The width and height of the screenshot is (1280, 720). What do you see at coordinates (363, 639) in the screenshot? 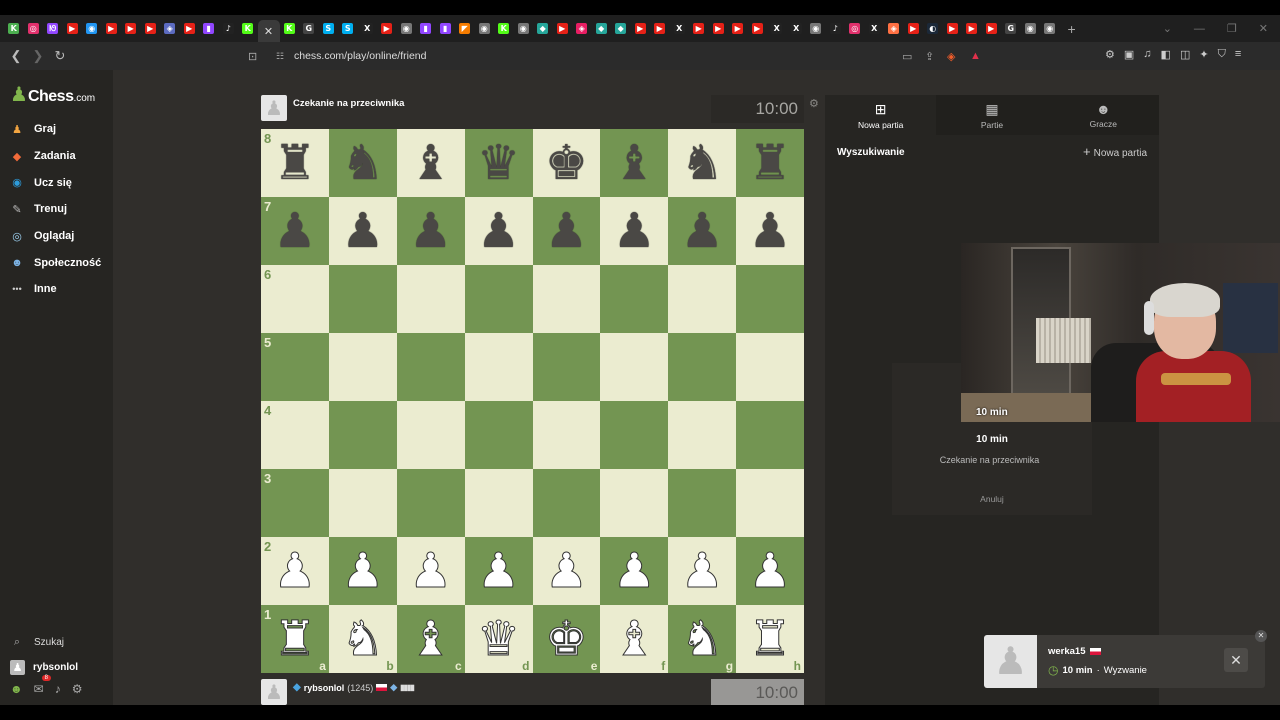
I see `white-knight-icon: ♞` at bounding box center [363, 639].